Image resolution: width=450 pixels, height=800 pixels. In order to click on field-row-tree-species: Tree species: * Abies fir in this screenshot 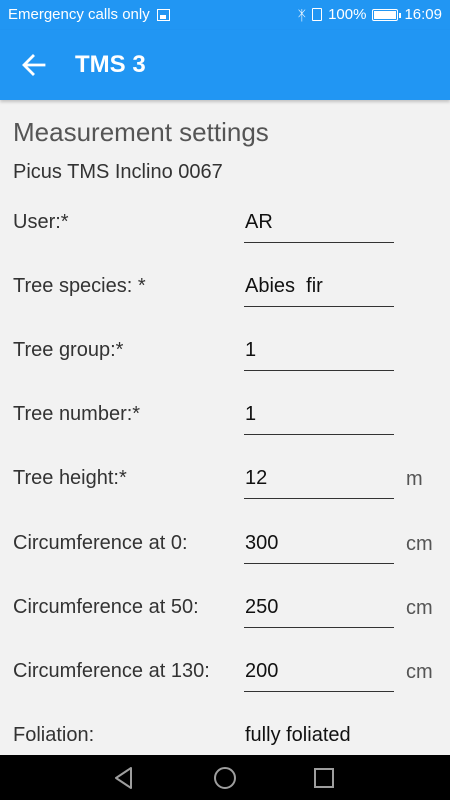, I will do `click(225, 287)`.